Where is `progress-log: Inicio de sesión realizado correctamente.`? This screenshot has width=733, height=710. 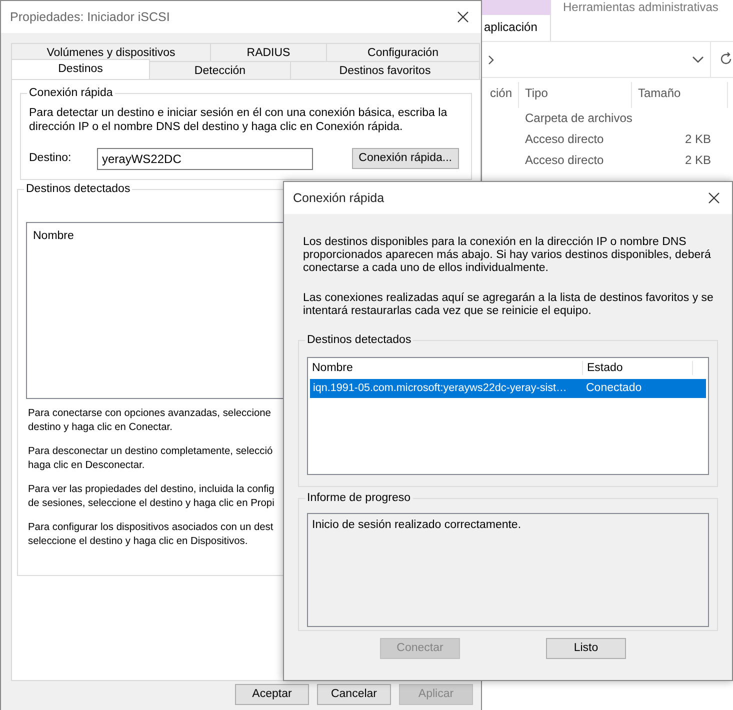 progress-log: Inicio de sesión realizado correctamente. is located at coordinates (508, 569).